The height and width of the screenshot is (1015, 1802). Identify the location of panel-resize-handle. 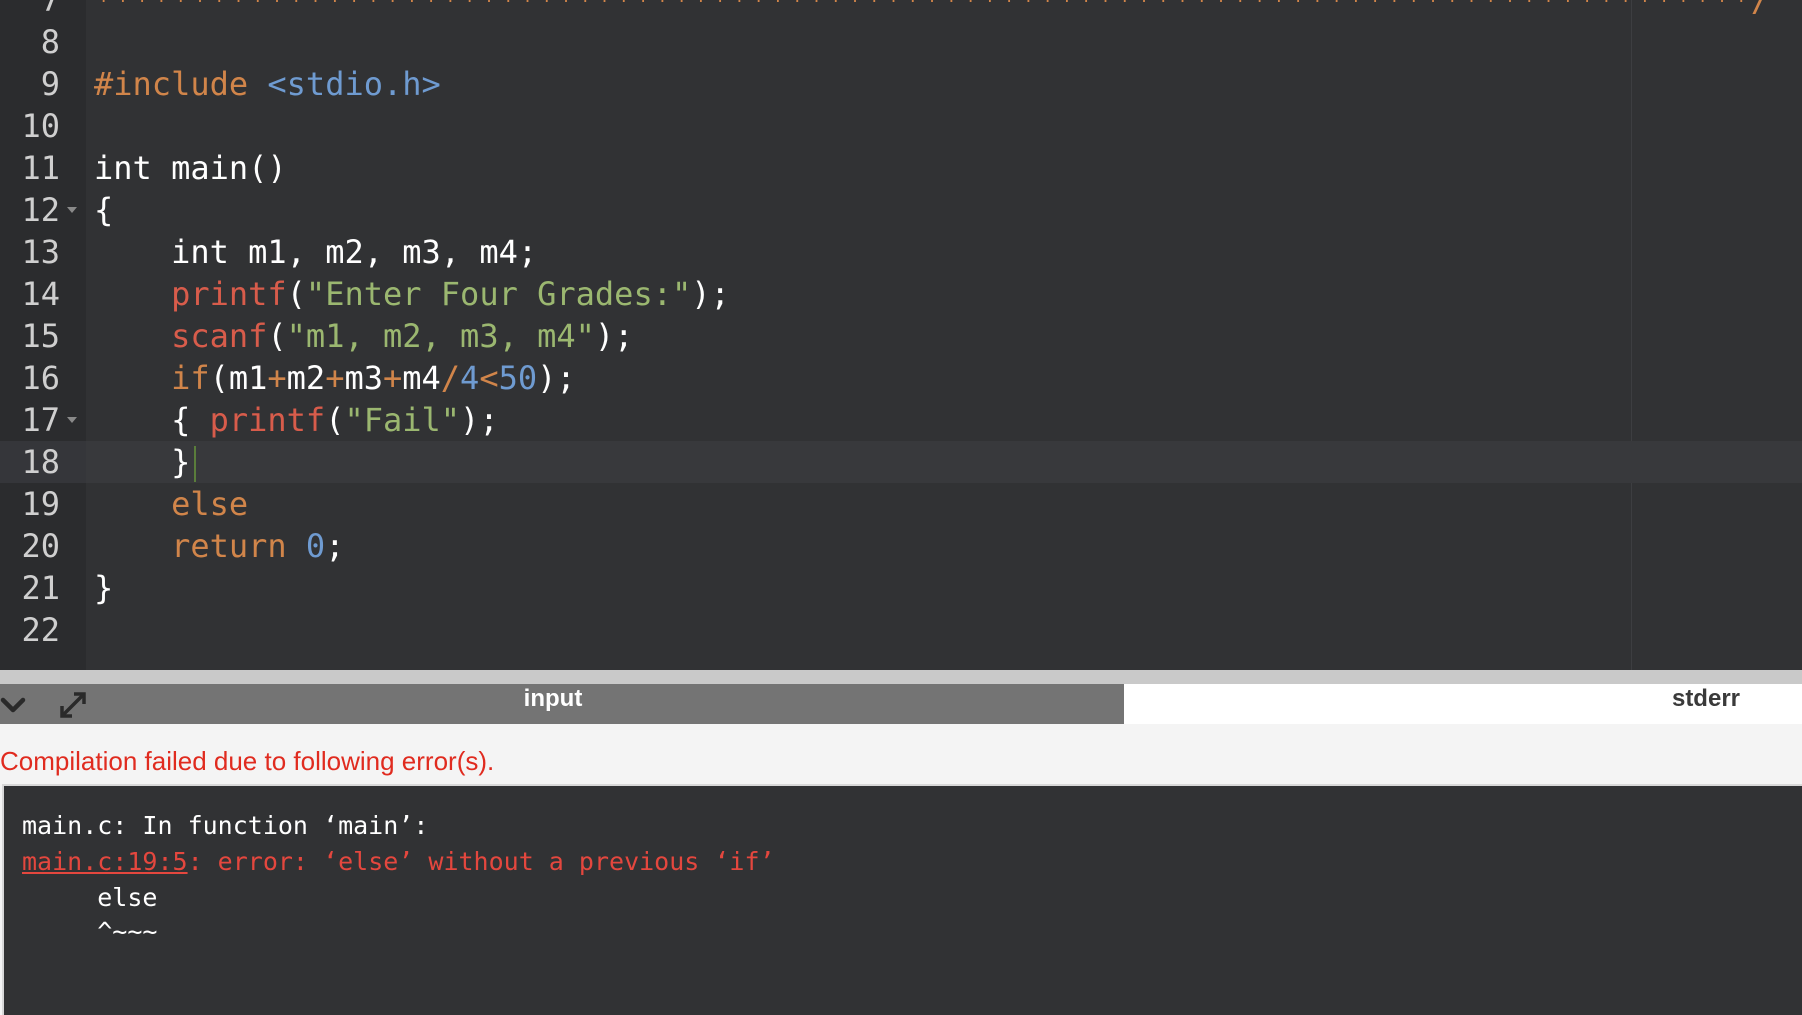
(901, 677).